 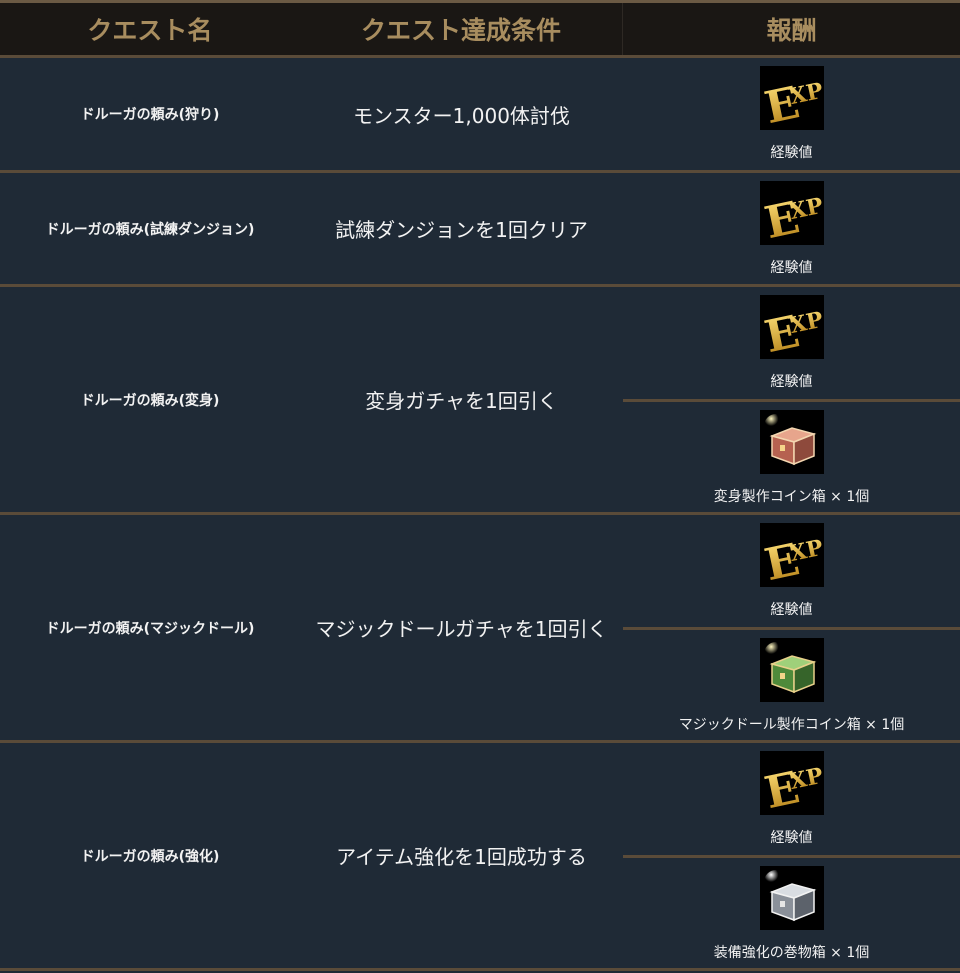 I want to click on table-header: クエスト名 クエスト達成条件 報酬, so click(x=480, y=29).